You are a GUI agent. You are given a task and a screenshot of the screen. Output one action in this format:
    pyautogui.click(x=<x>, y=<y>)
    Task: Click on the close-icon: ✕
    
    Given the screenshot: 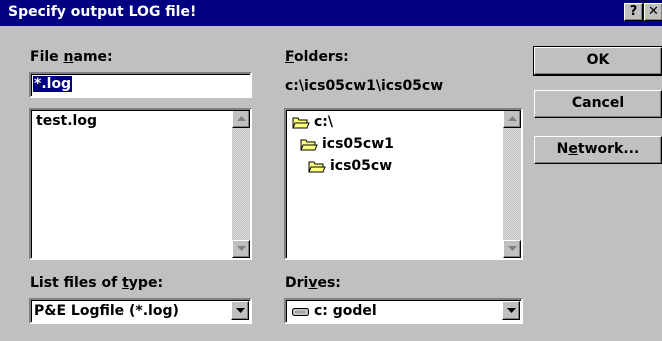 What is the action you would take?
    pyautogui.click(x=653, y=11)
    